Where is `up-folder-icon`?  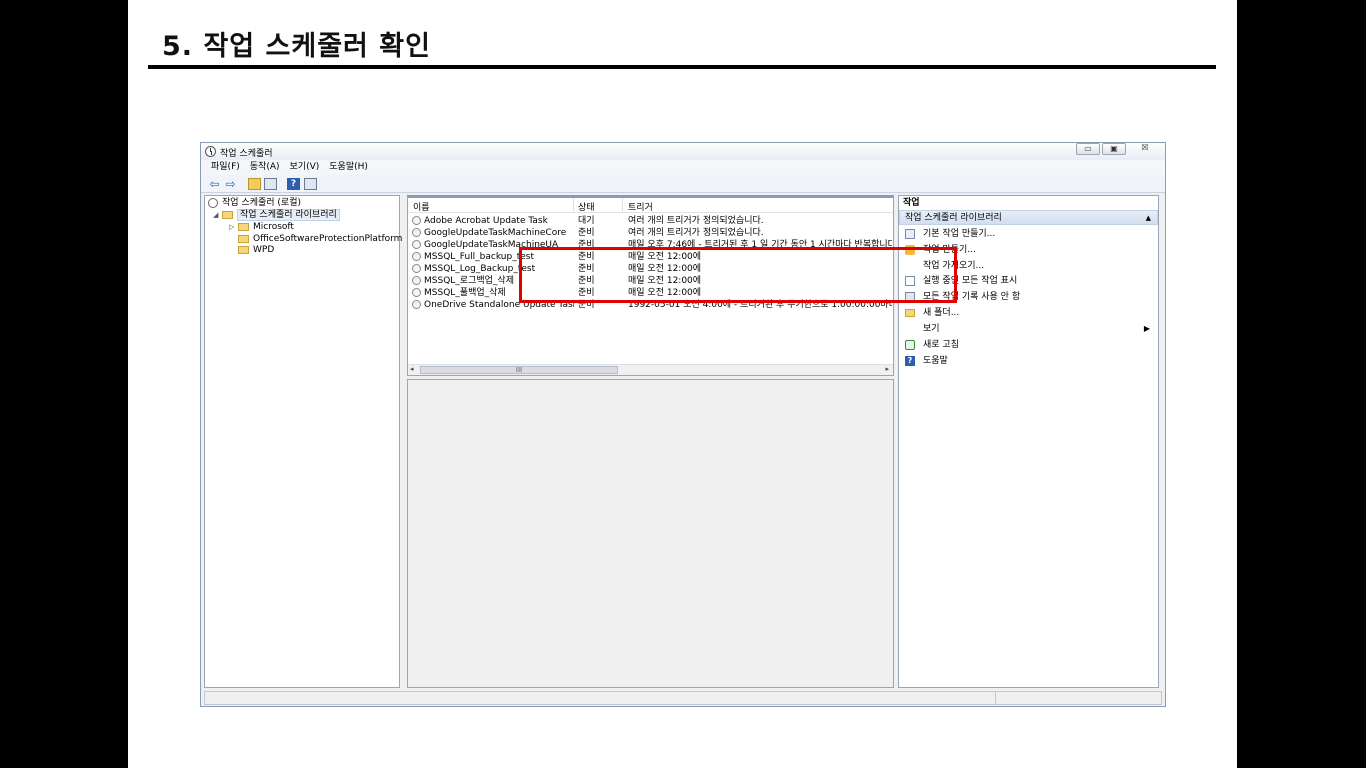
up-folder-icon is located at coordinates (254, 184).